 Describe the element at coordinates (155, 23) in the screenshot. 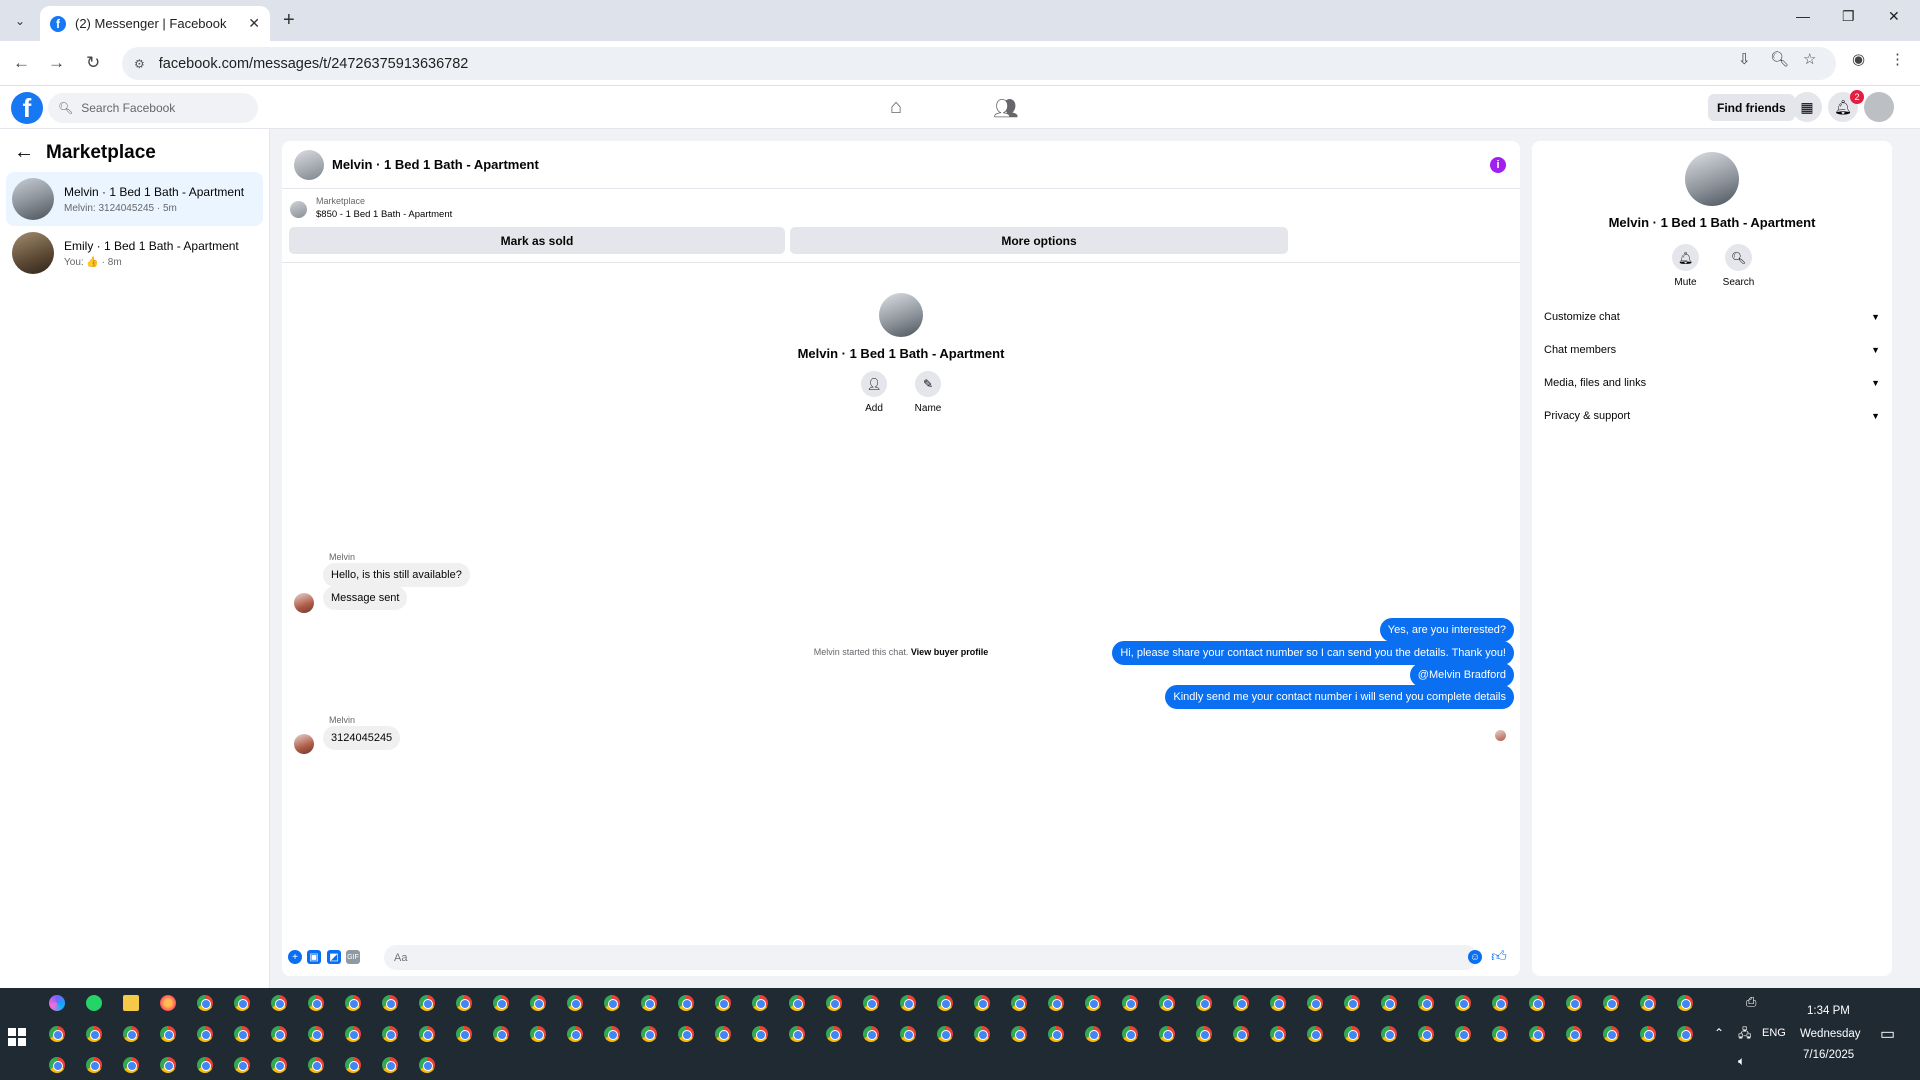

I see `browser-tab: f (2) Messenger | Facebook ✕` at that location.